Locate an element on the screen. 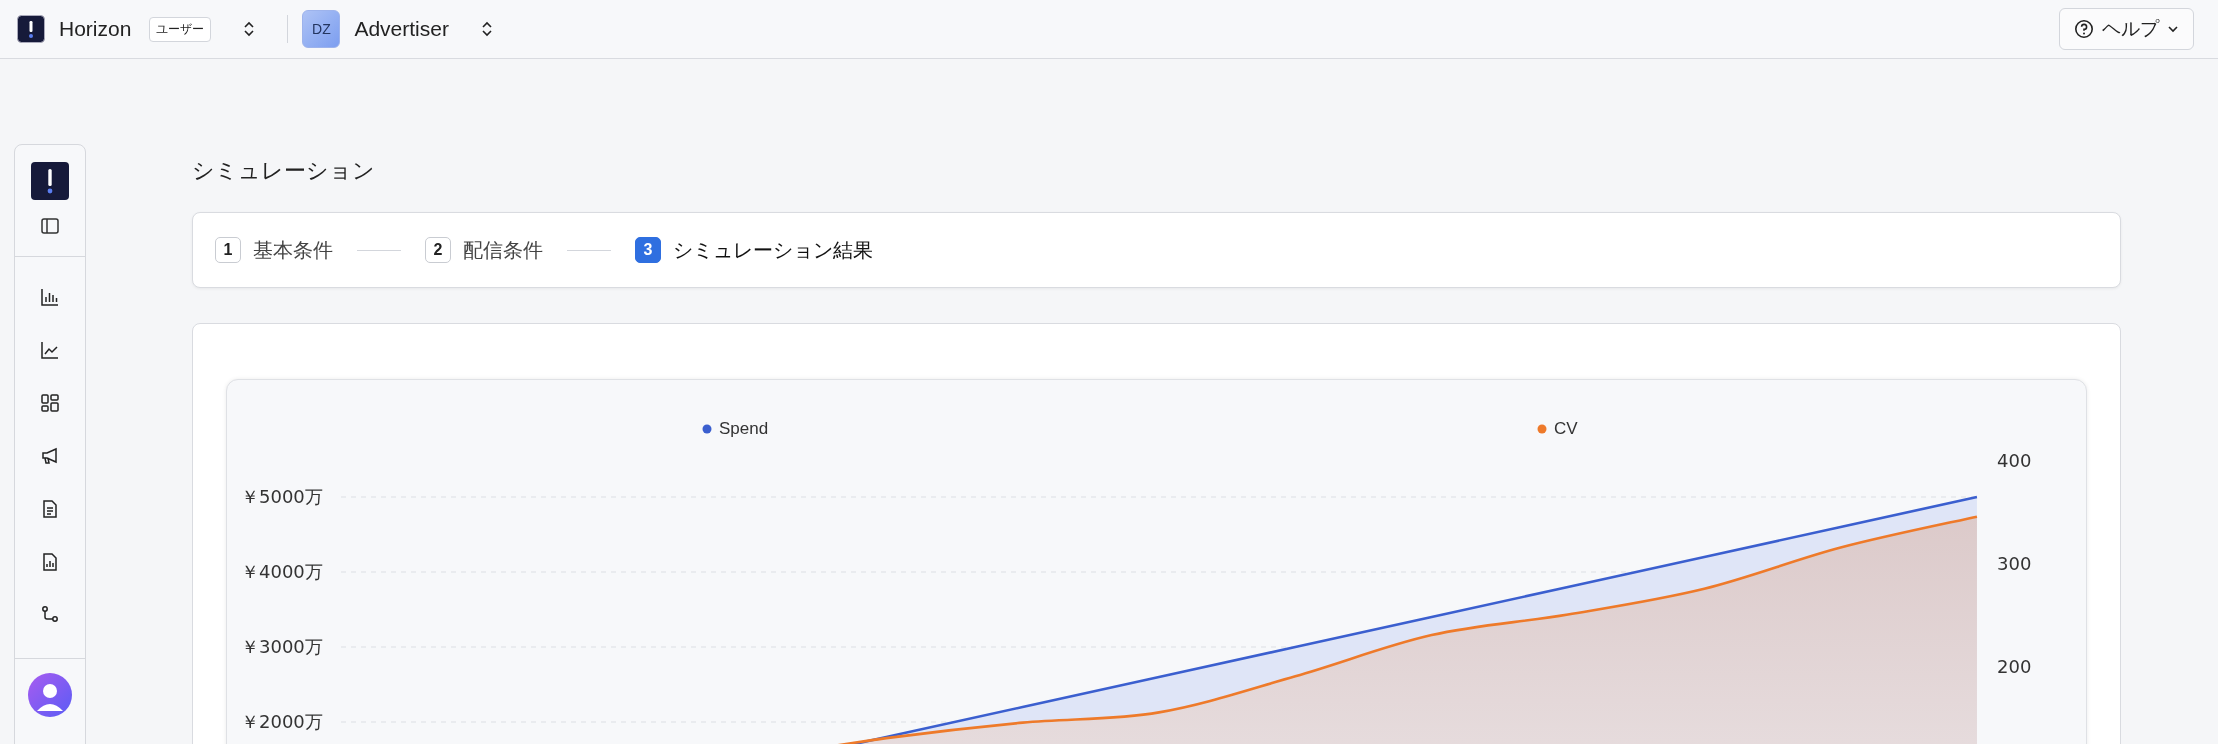  chevron-down-icon is located at coordinates (2173, 29).